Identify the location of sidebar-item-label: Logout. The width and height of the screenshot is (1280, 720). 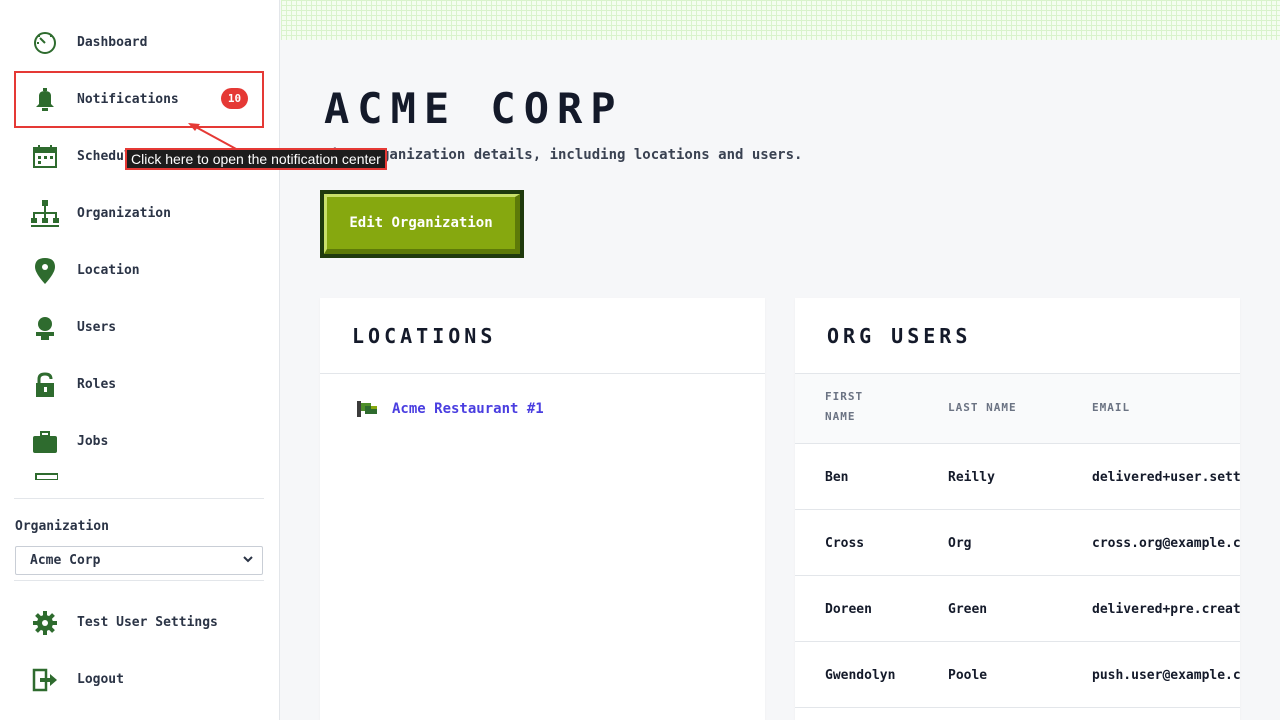
(100, 679).